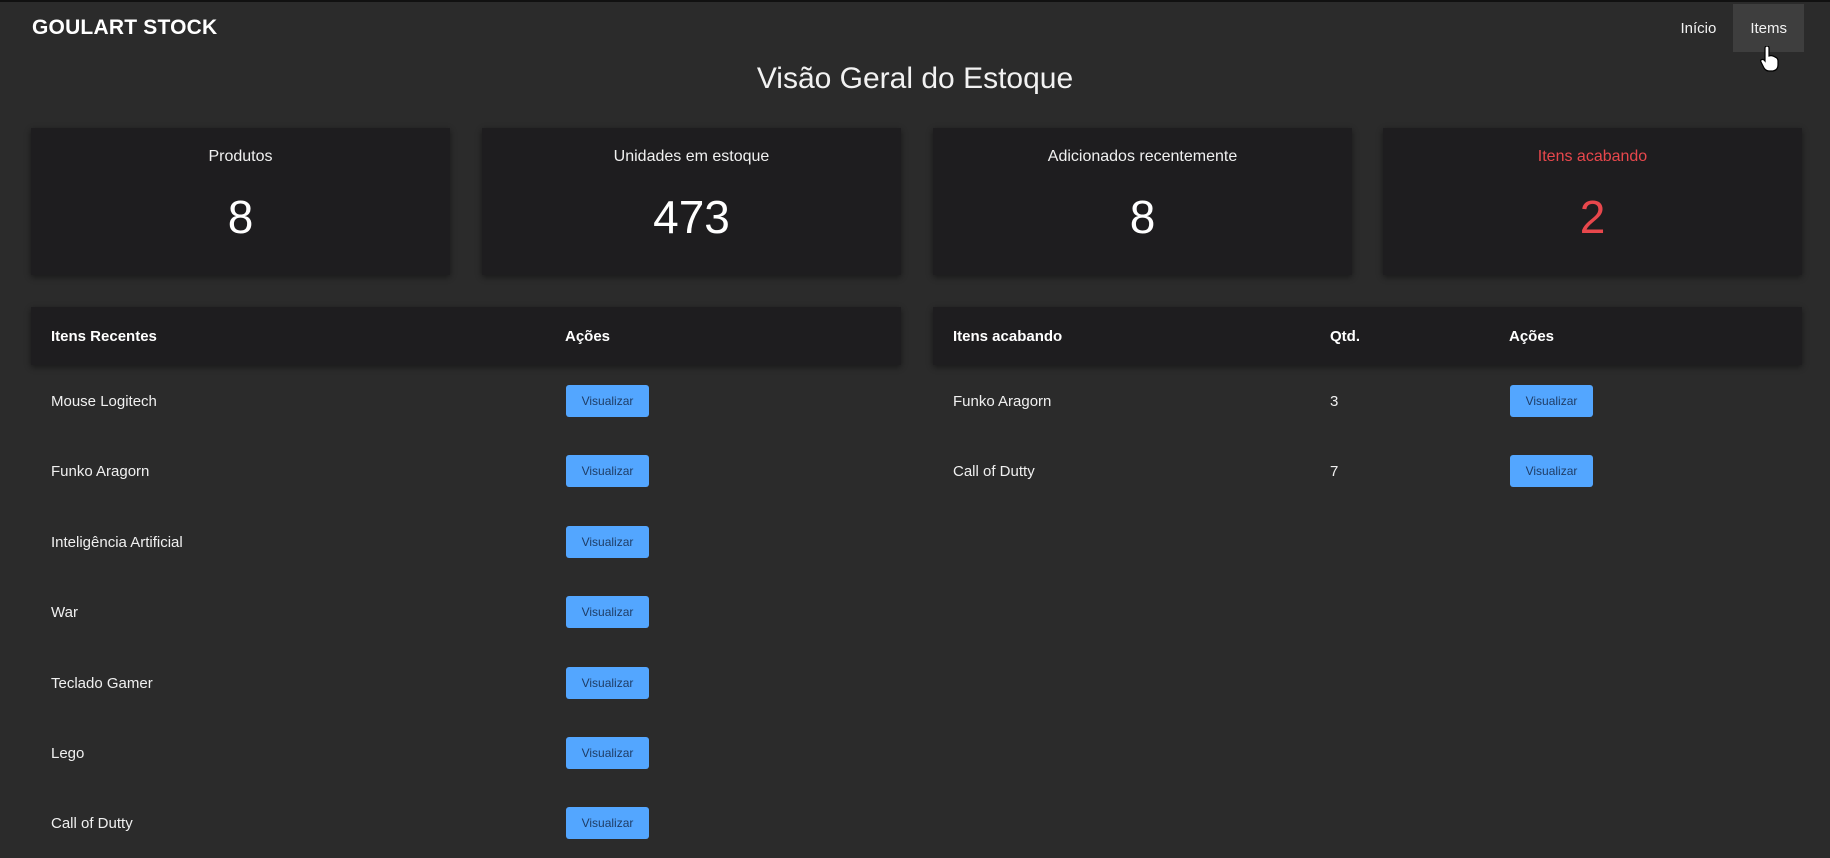  What do you see at coordinates (1334, 401) in the screenshot?
I see `item-qty: 3` at bounding box center [1334, 401].